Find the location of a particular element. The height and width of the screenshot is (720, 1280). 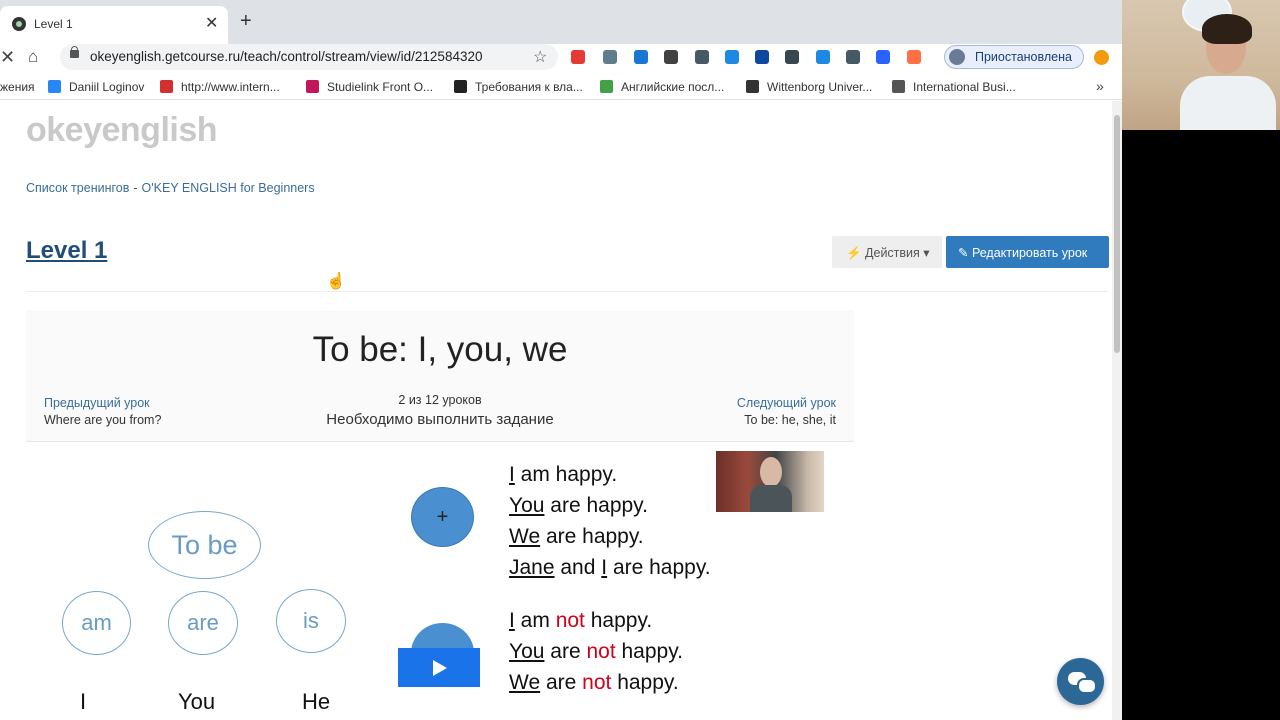

lock-icon is located at coordinates (74, 52).